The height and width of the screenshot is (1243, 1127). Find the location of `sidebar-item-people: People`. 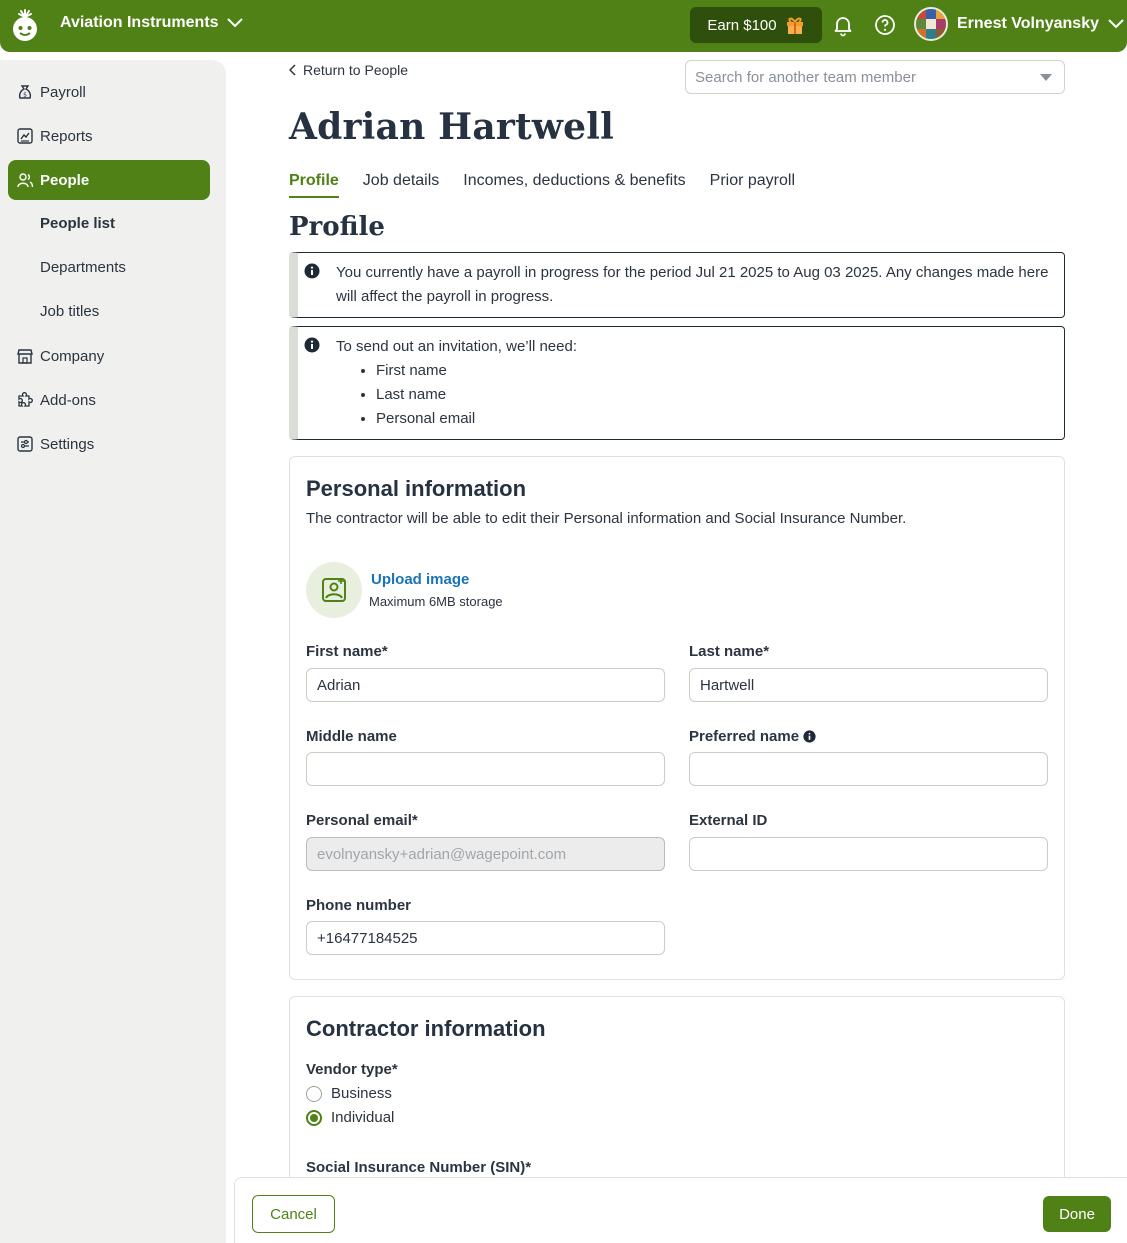

sidebar-item-people: People is located at coordinates (109, 180).